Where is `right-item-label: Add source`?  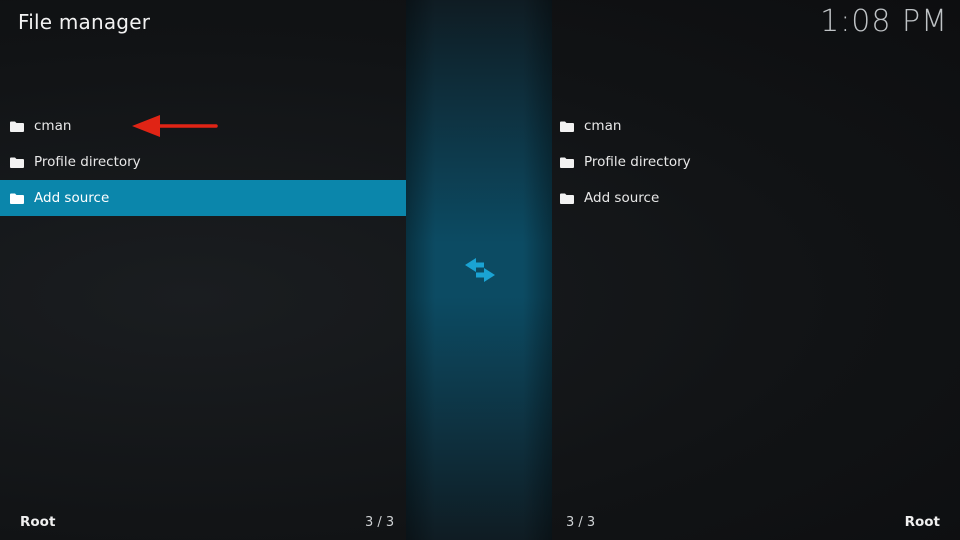 right-item-label: Add source is located at coordinates (622, 198).